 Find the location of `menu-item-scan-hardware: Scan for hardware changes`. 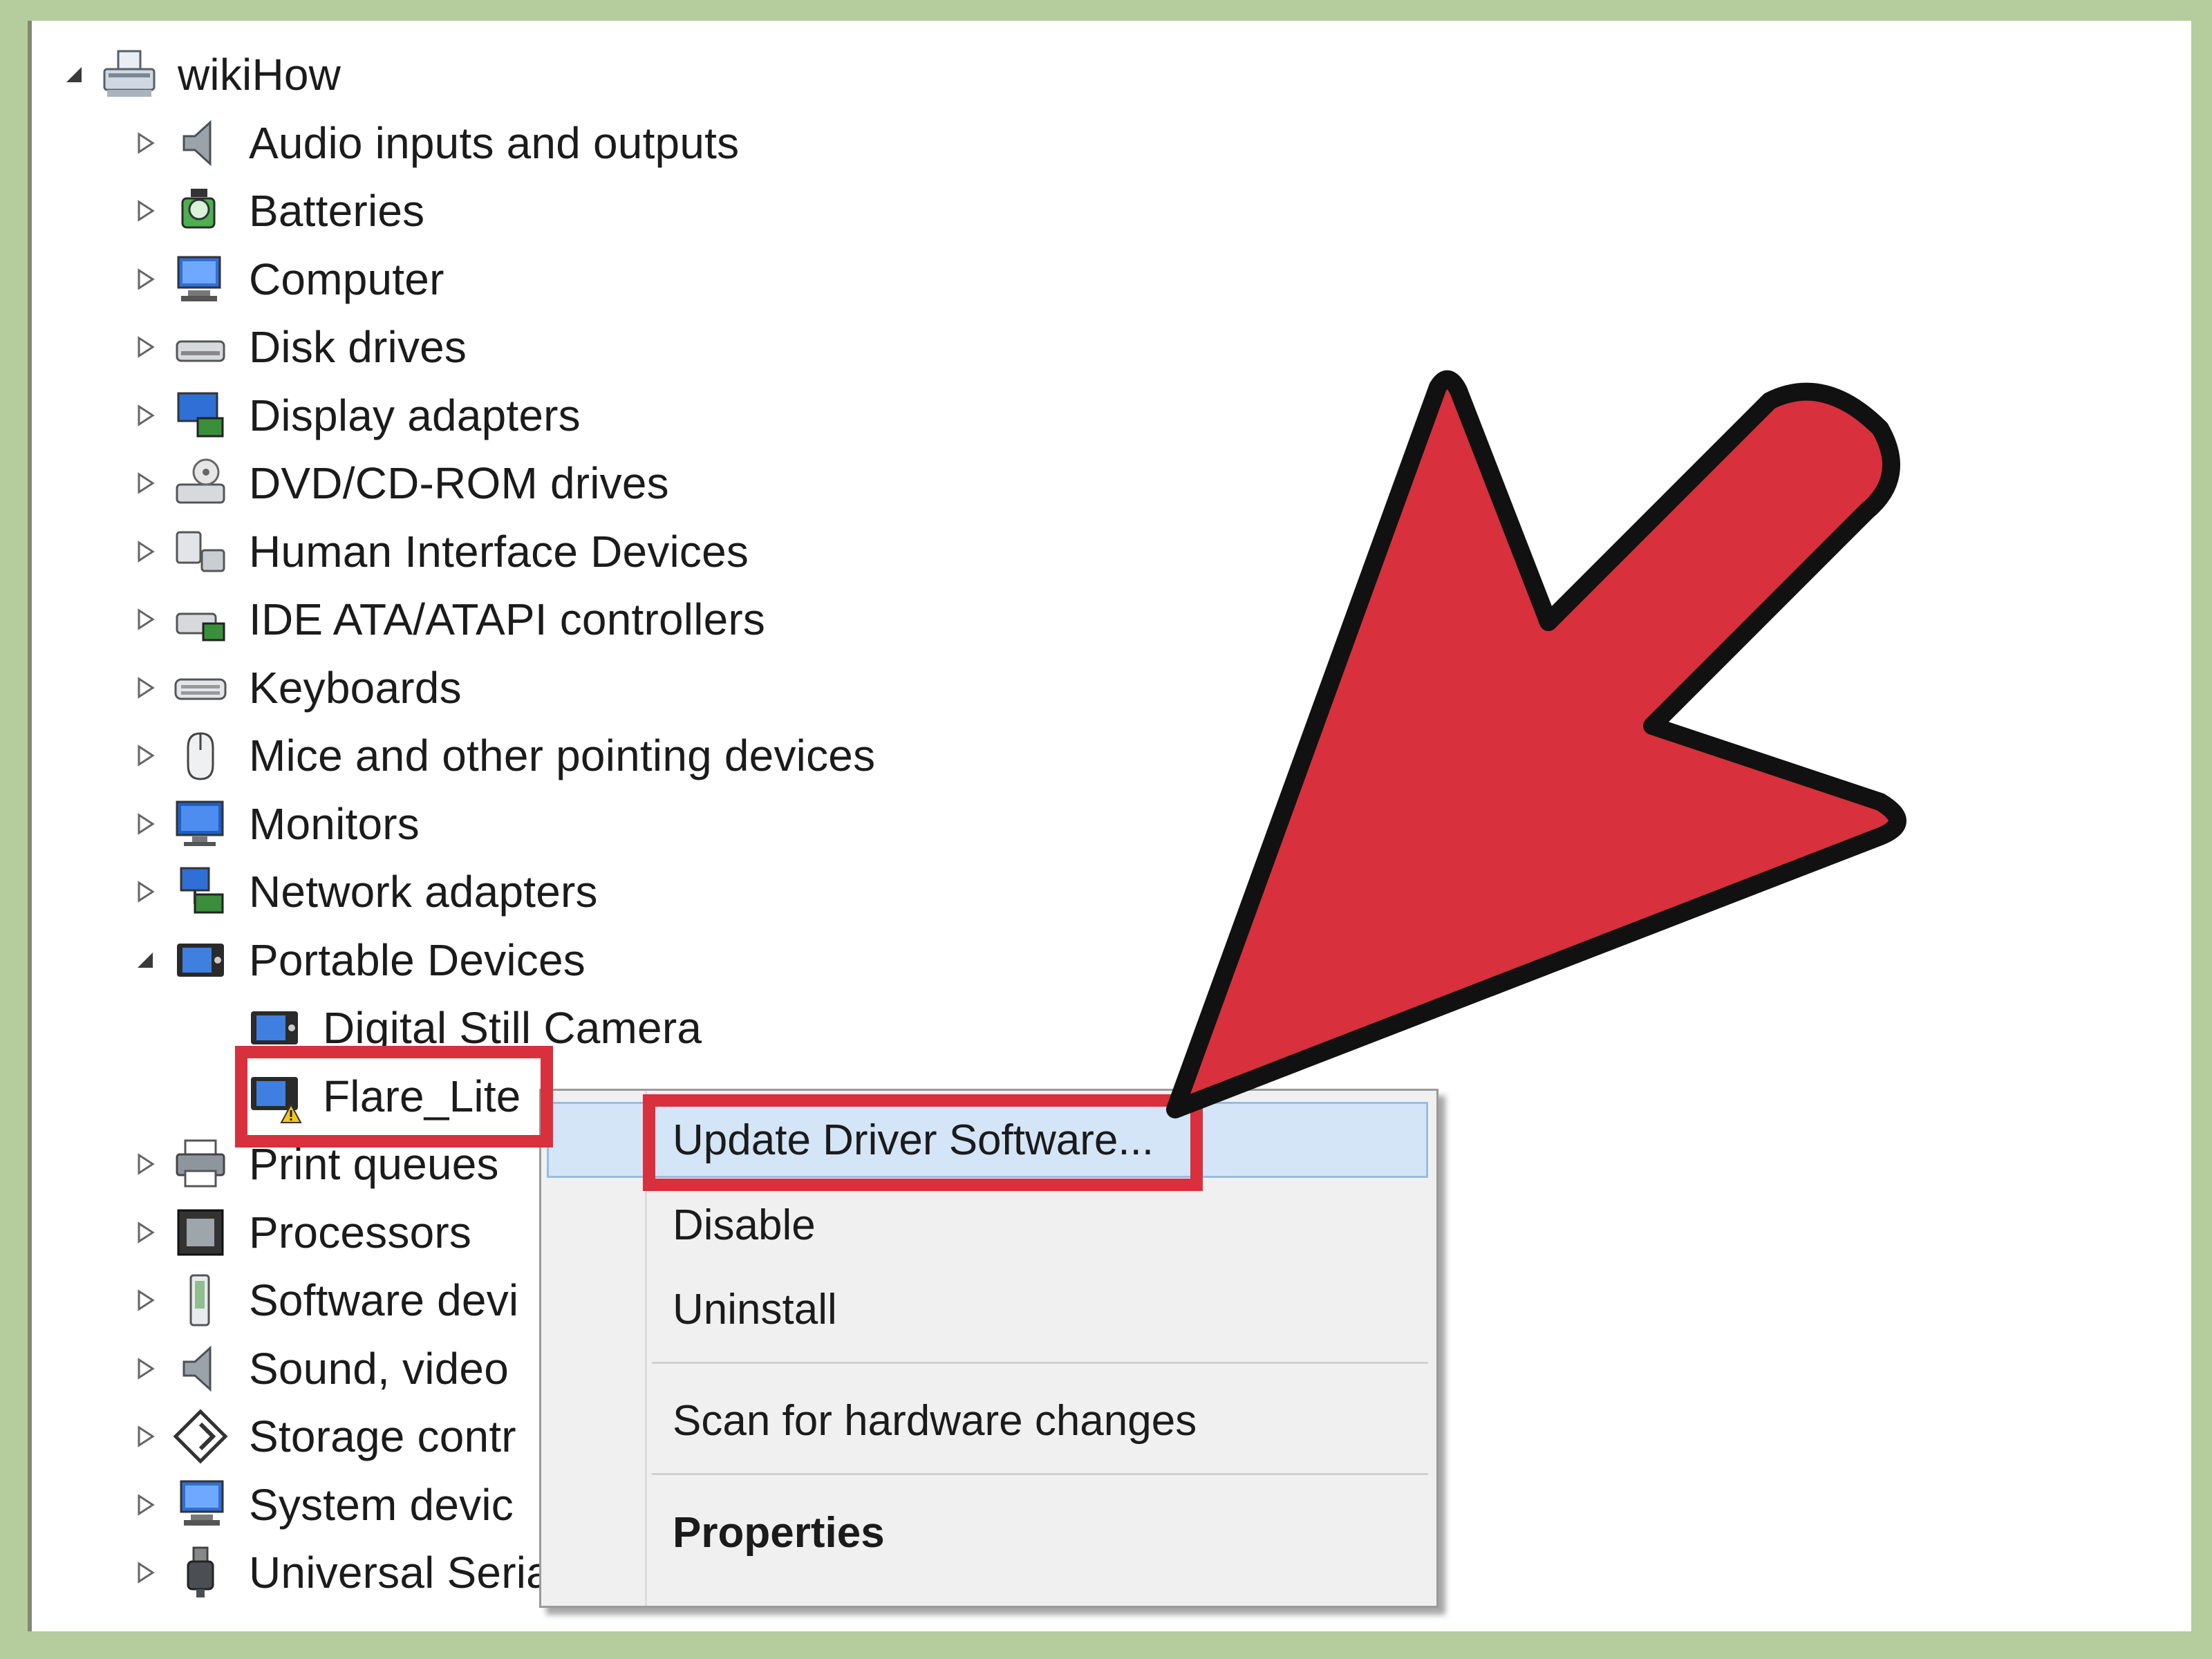

menu-item-scan-hardware: Scan for hardware changes is located at coordinates (988, 1420).